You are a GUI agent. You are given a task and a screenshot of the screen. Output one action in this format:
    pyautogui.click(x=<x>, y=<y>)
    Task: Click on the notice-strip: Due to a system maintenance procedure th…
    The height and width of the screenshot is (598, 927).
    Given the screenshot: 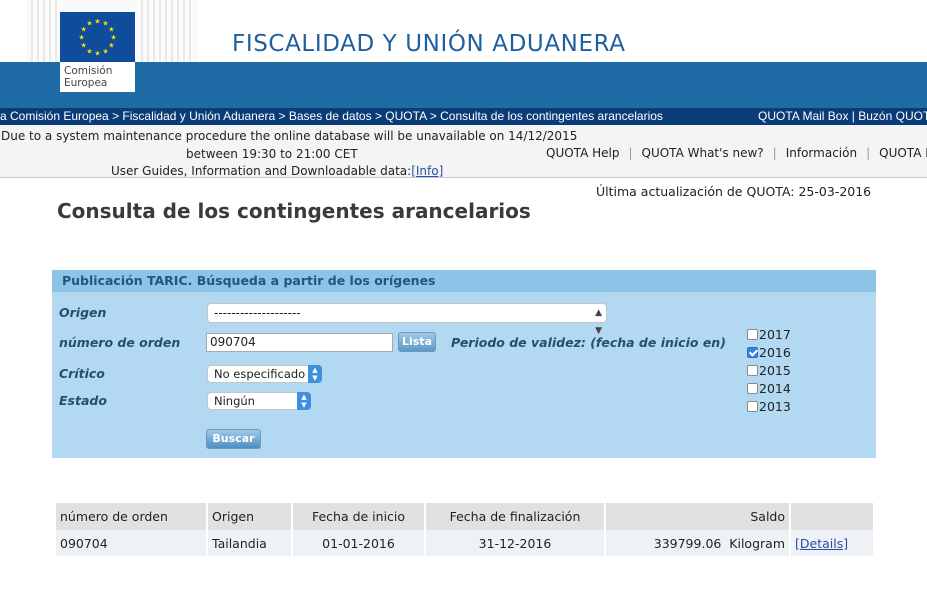 What is the action you would take?
    pyautogui.click(x=463, y=151)
    